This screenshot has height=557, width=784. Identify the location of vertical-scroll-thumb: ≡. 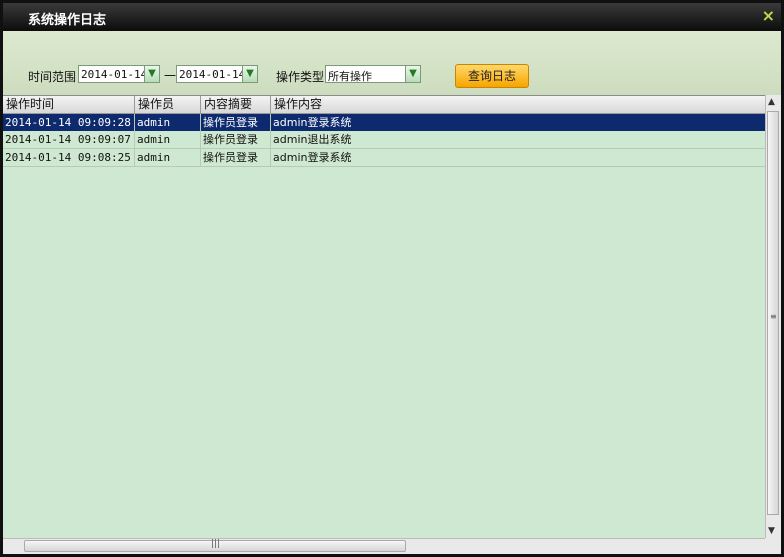
(773, 313).